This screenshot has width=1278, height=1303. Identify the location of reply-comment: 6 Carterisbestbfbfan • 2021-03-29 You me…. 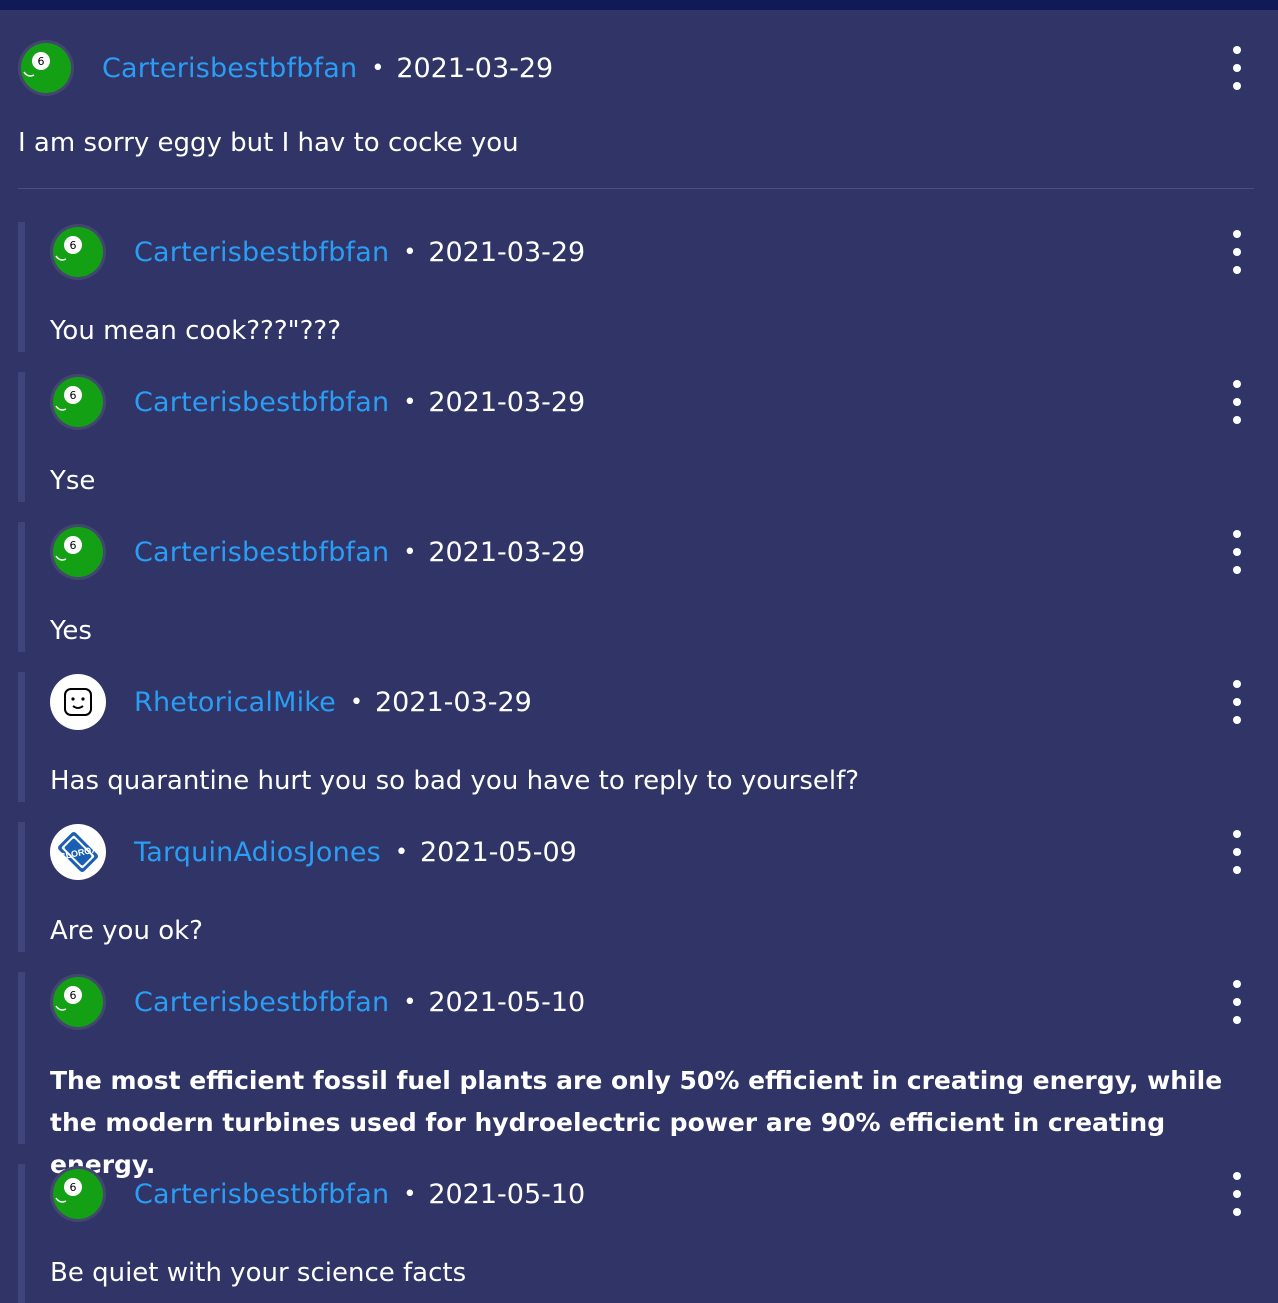
(638, 287).